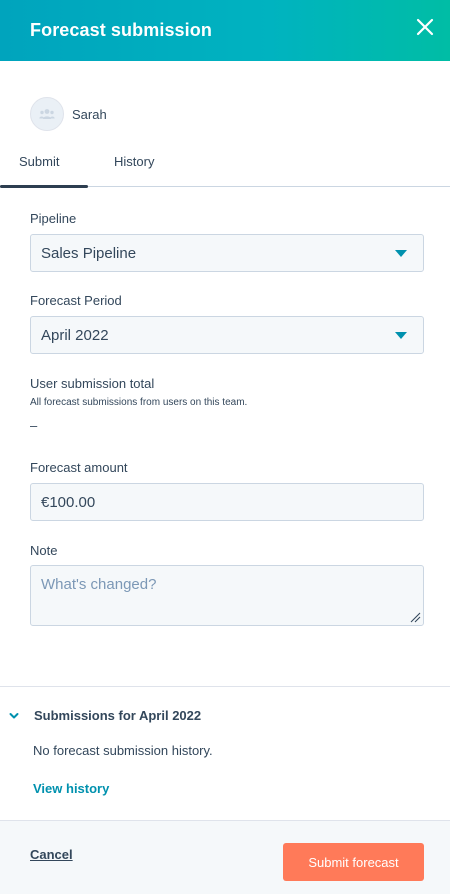 The height and width of the screenshot is (894, 450). What do you see at coordinates (89, 253) in the screenshot?
I see `pipeline-select-value: Sales Pipeline` at bounding box center [89, 253].